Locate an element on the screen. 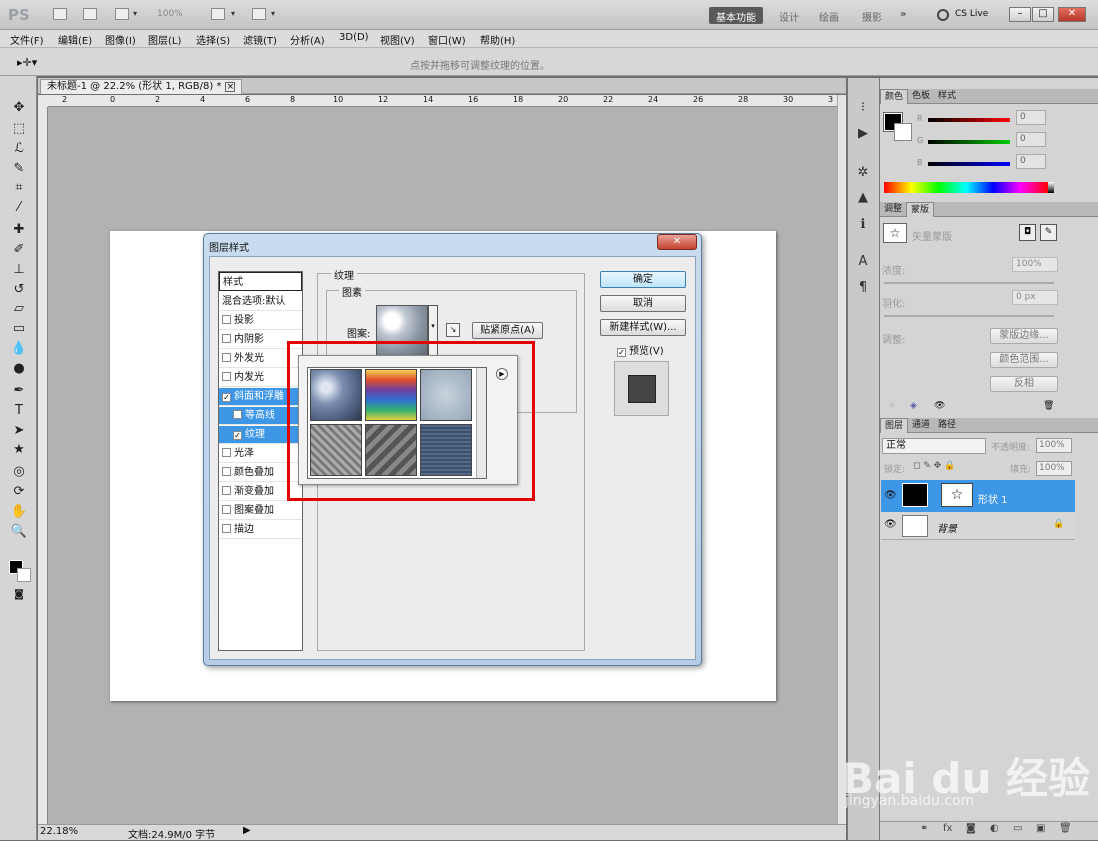  screen-mode-icon is located at coordinates (259, 14).